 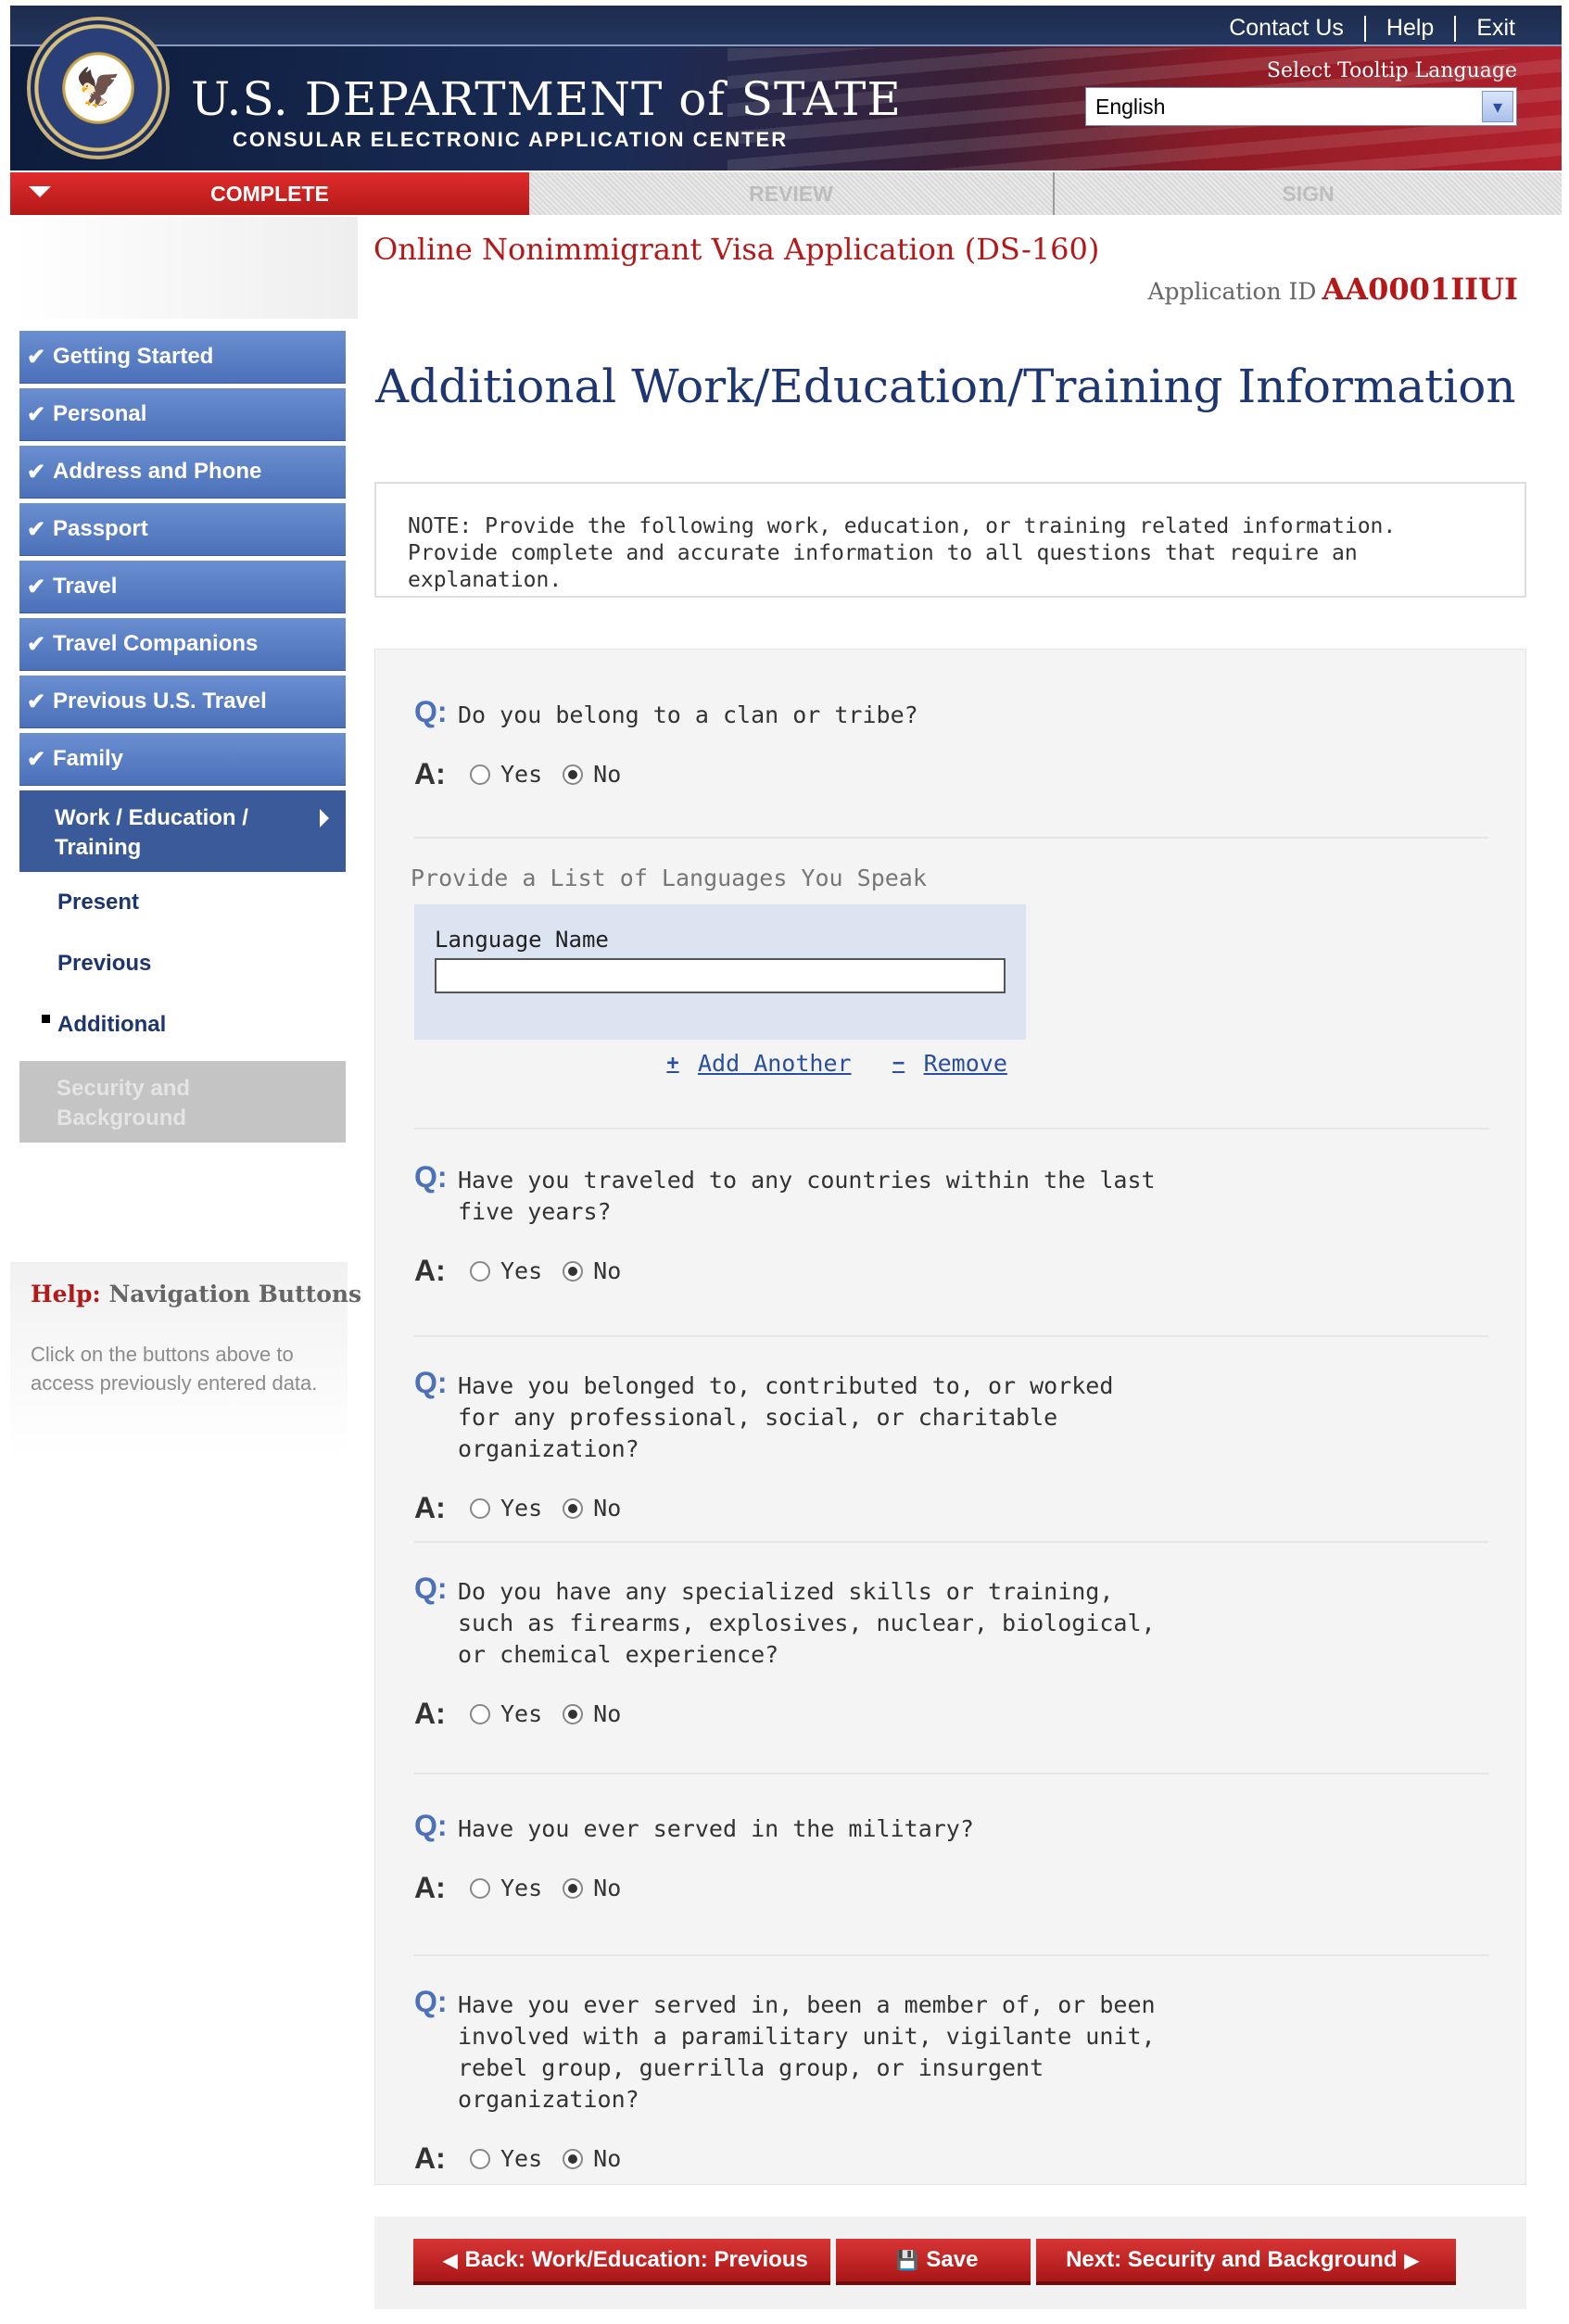 What do you see at coordinates (66, 1294) in the screenshot?
I see `help-label: Help:` at bounding box center [66, 1294].